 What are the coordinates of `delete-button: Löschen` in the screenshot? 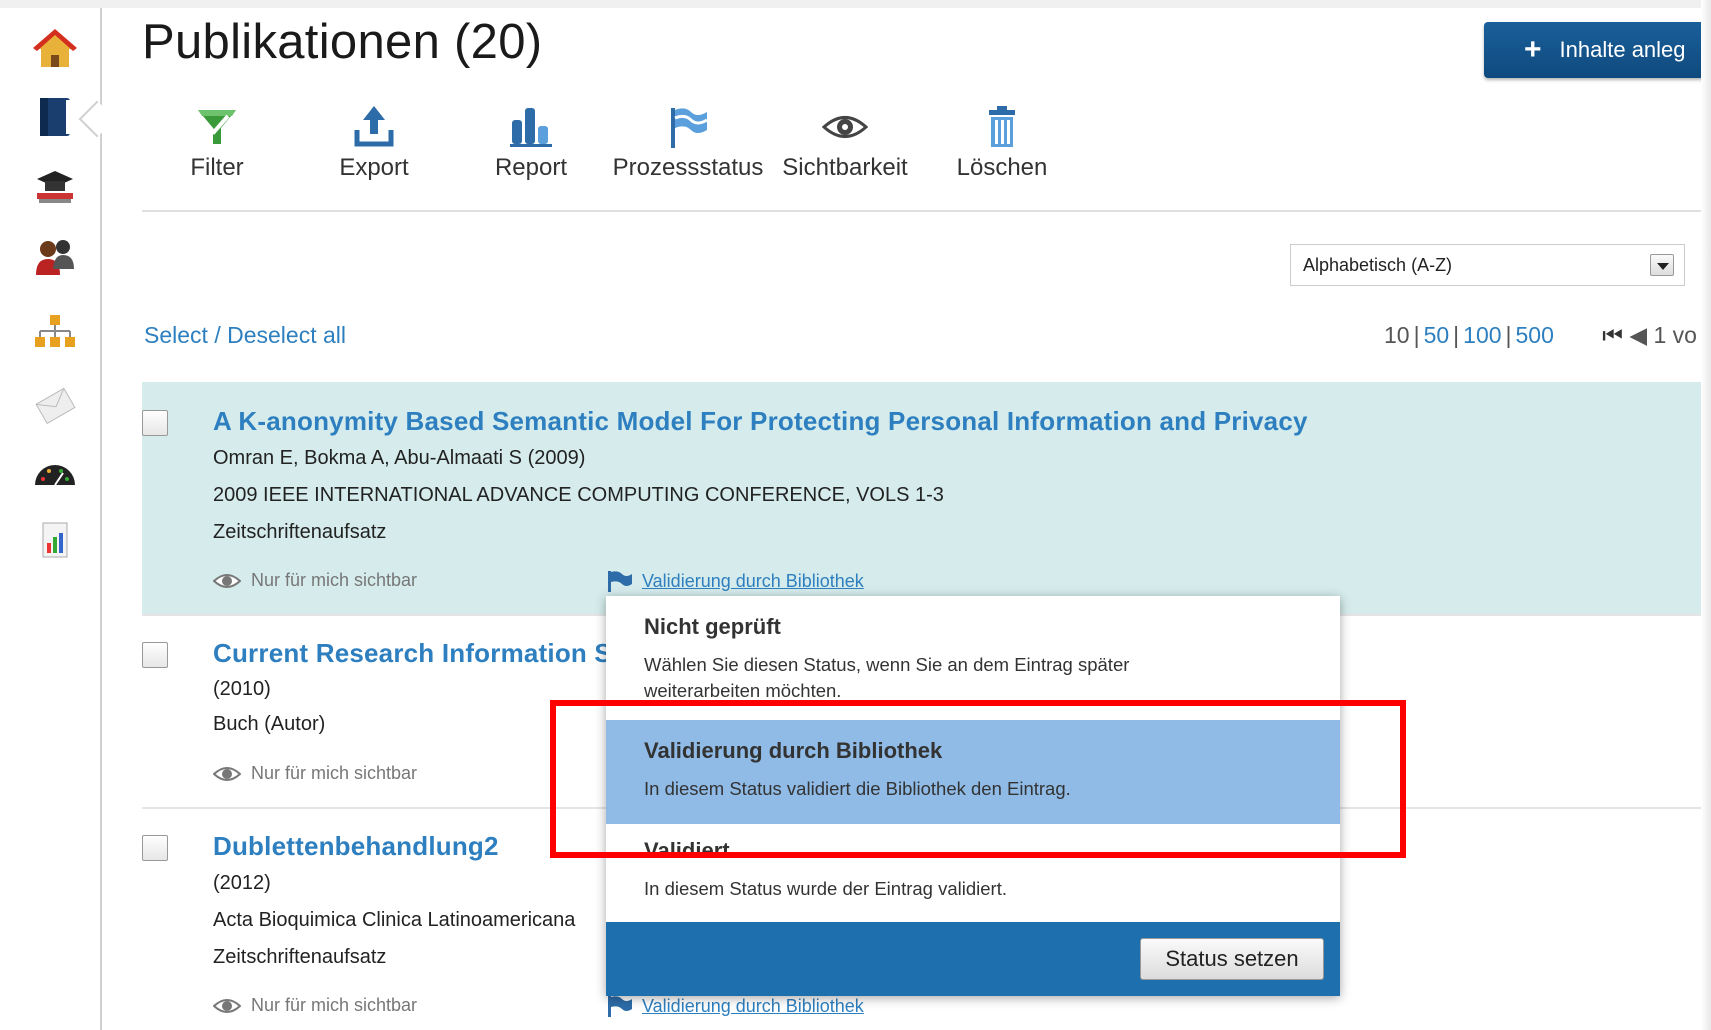 It's located at (1002, 143).